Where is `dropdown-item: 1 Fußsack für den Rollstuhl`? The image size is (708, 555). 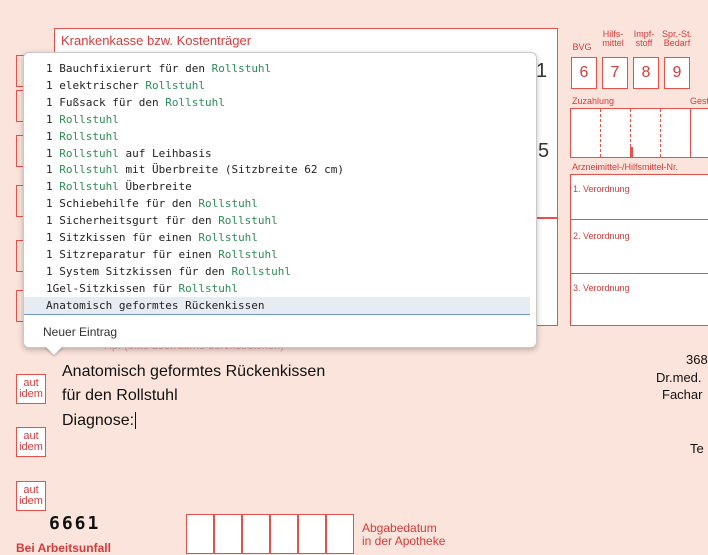
dropdown-item: 1 Fußsack für den Rollstuhl is located at coordinates (277, 102).